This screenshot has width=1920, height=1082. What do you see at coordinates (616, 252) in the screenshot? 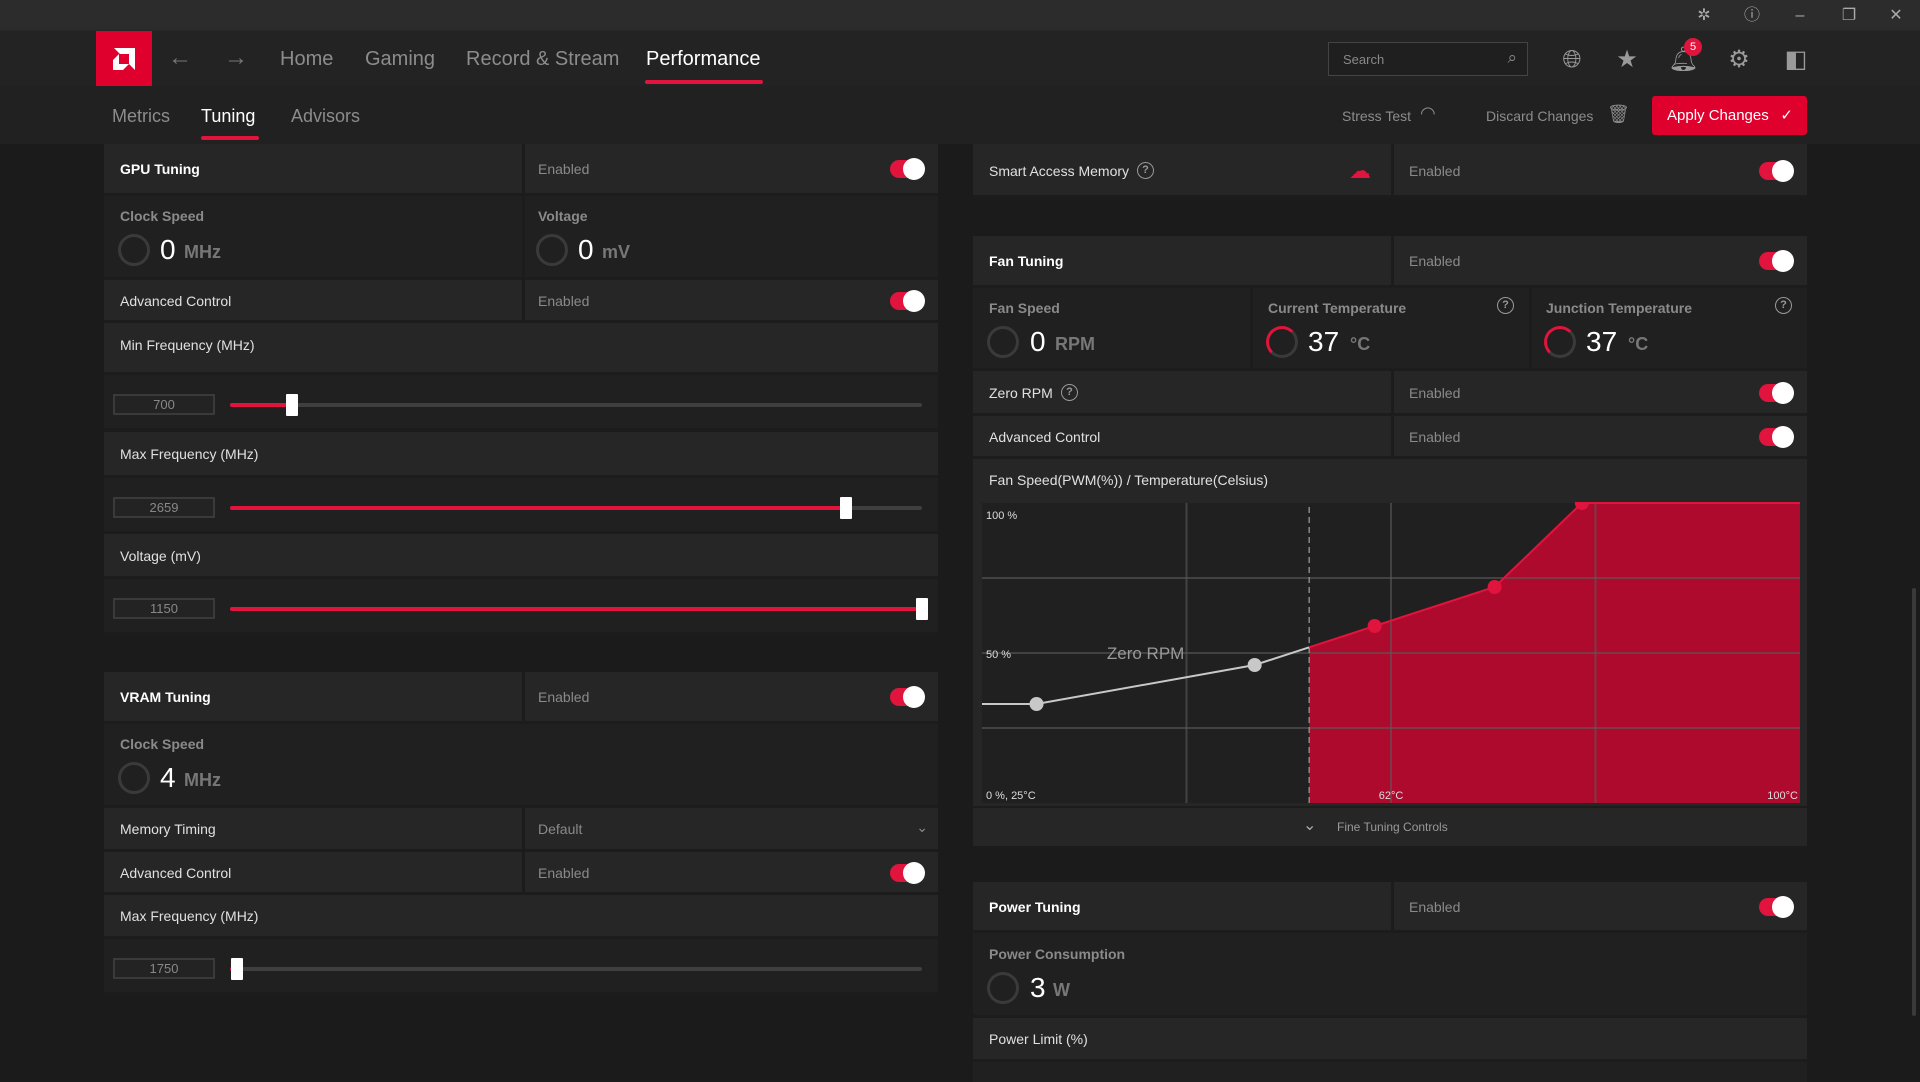
I see `voltage-unit: mV` at bounding box center [616, 252].